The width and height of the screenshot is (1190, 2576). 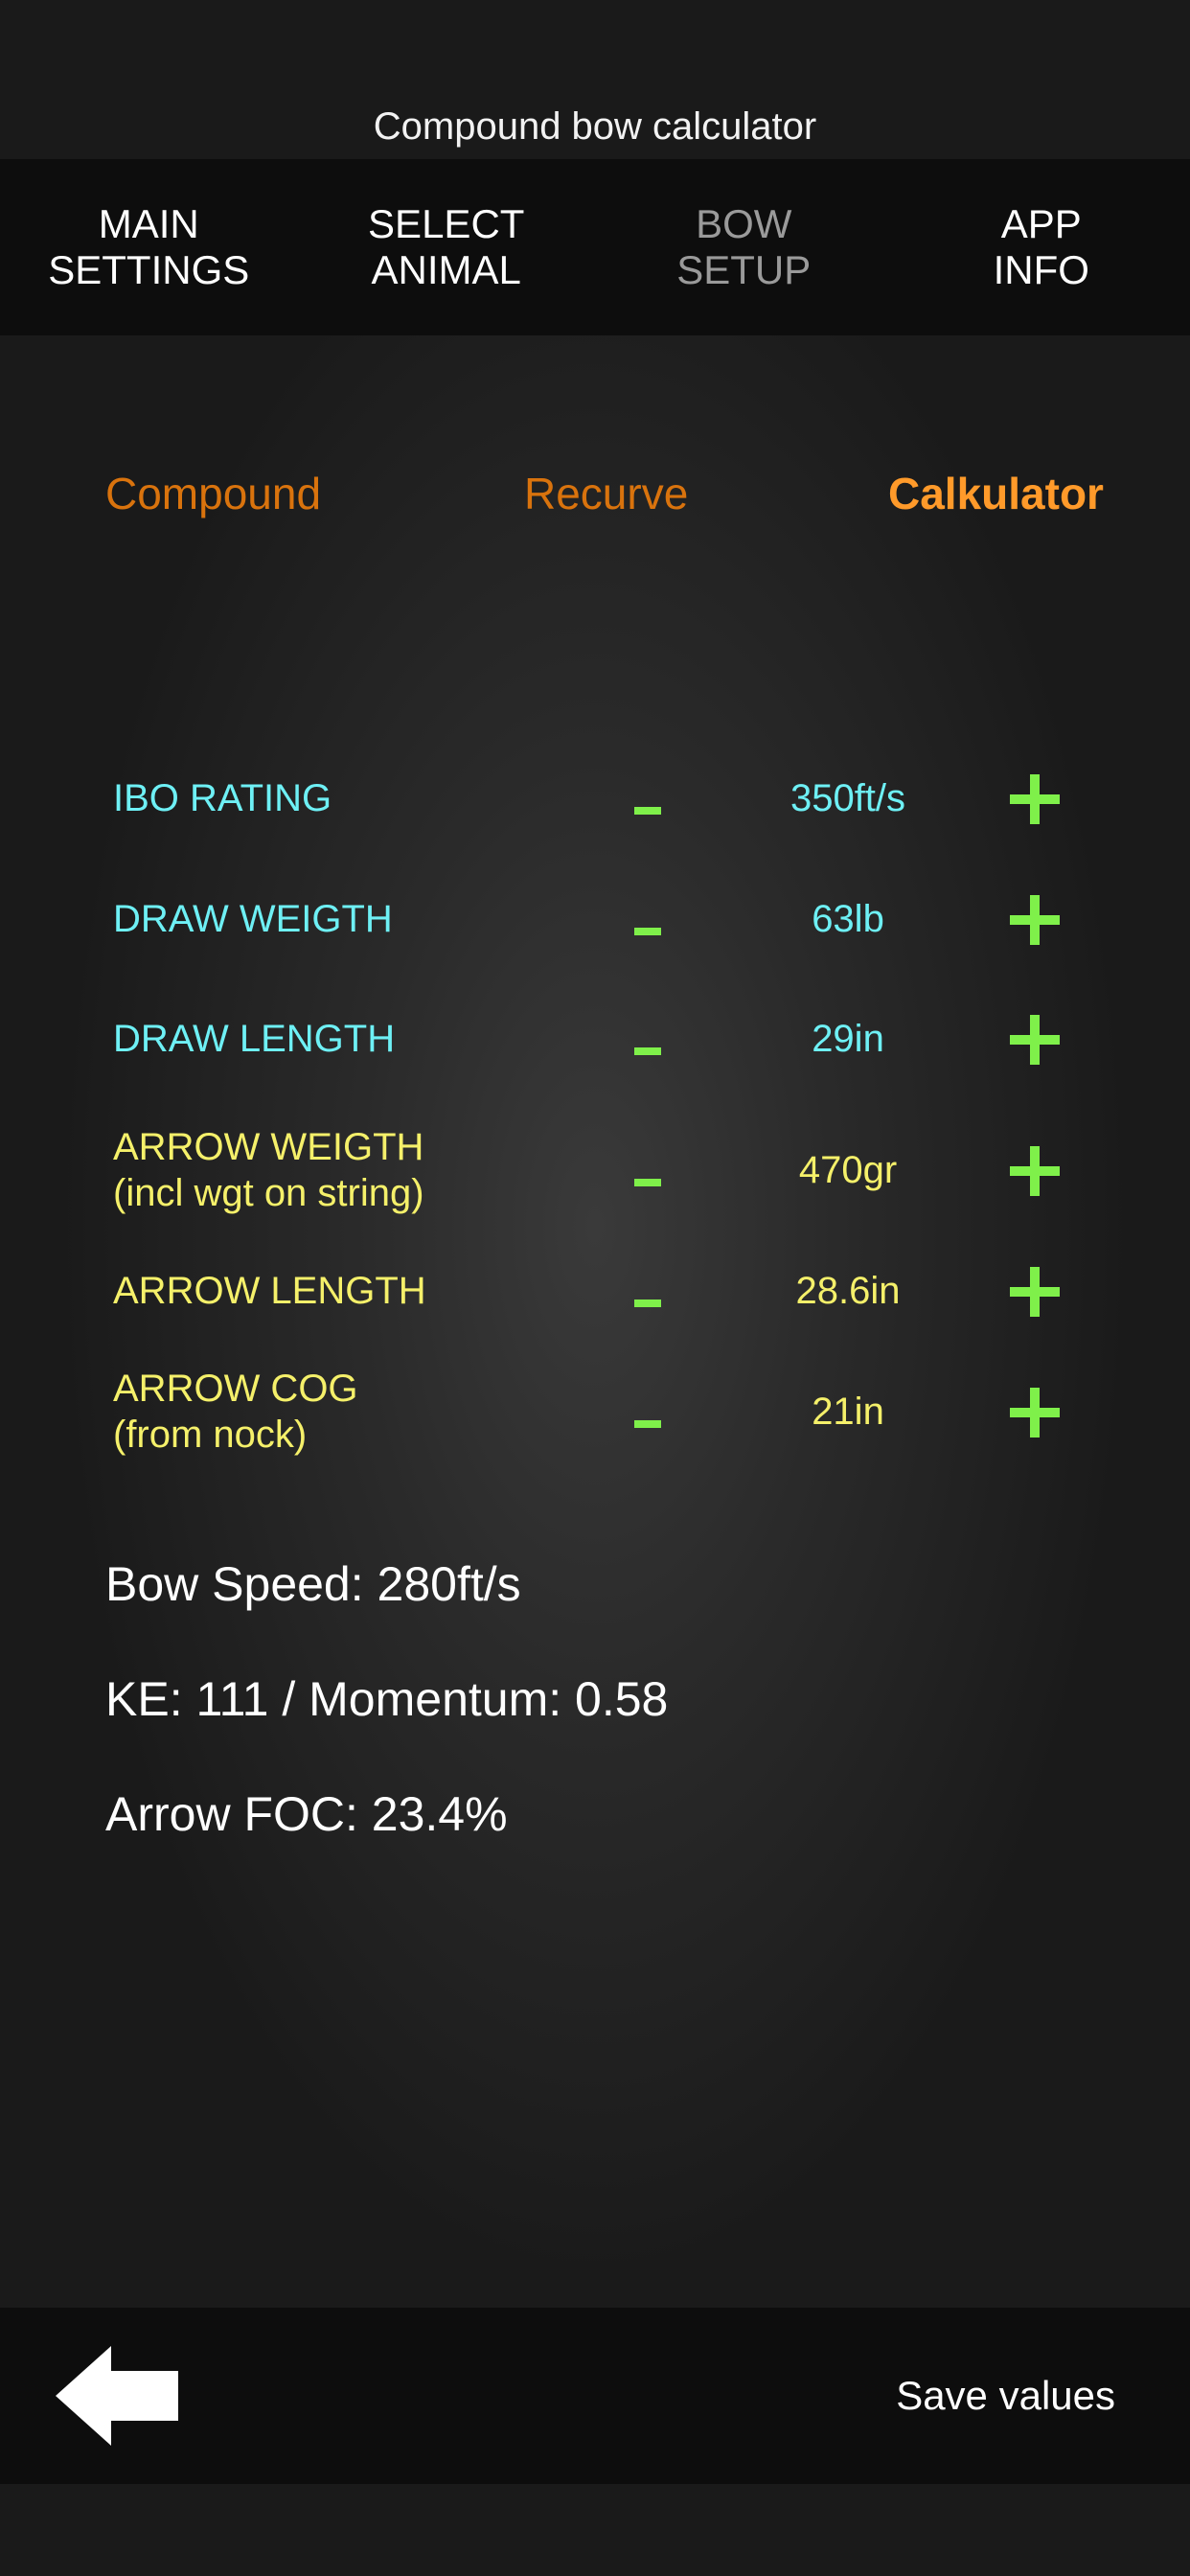 I want to click on row-label: ARROW LENGTH, so click(x=270, y=1291).